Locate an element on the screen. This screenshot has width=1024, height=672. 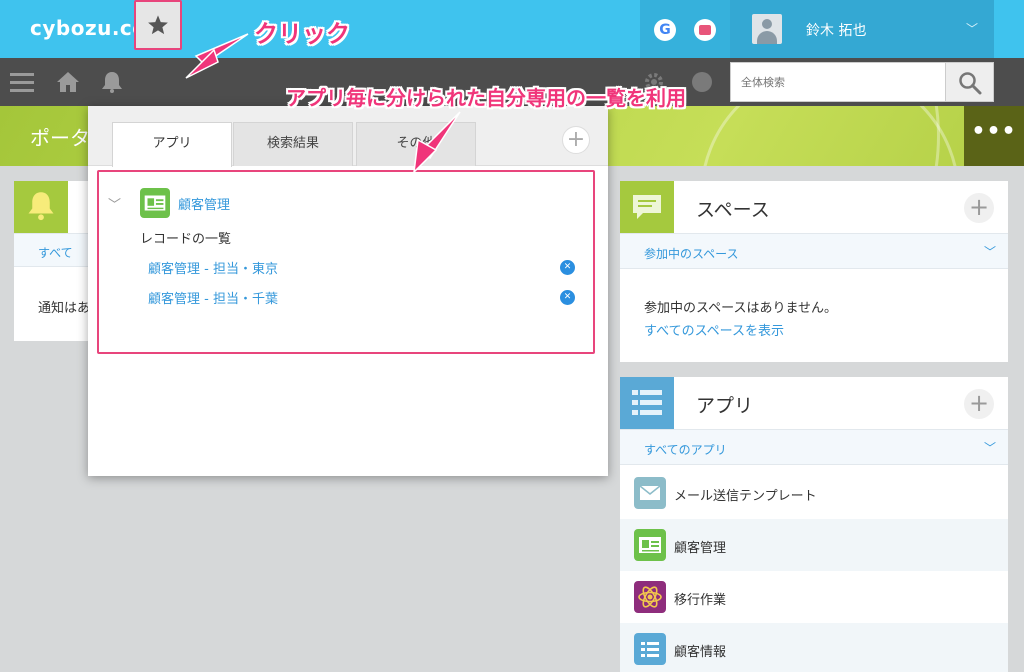
tab-search-results: 検索結果 is located at coordinates (293, 144).